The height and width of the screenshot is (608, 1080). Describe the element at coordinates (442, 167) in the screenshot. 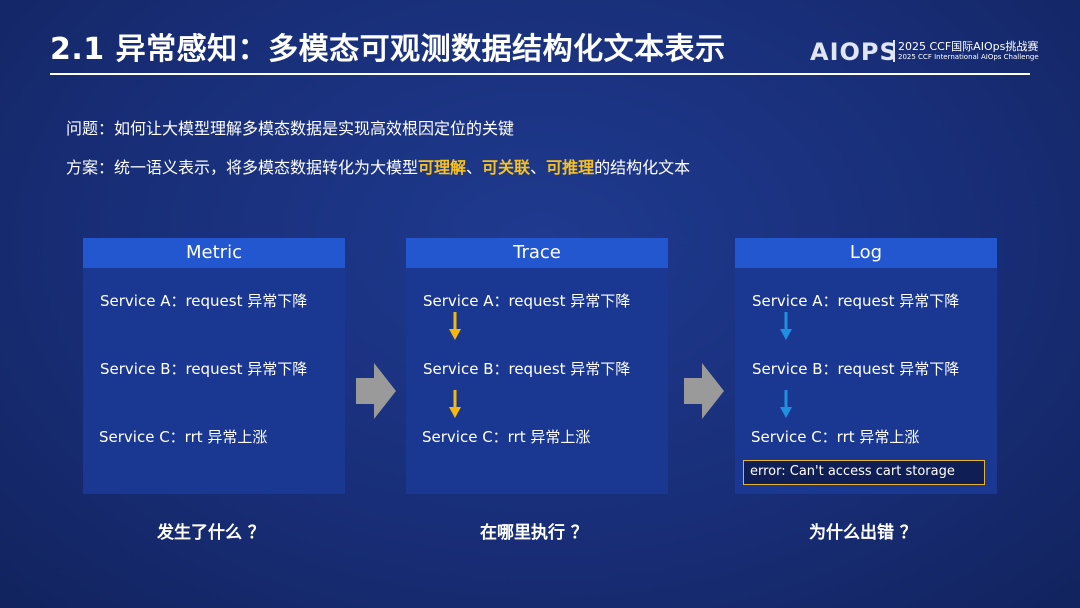

I see `highlight-understandable: 可理解` at that location.